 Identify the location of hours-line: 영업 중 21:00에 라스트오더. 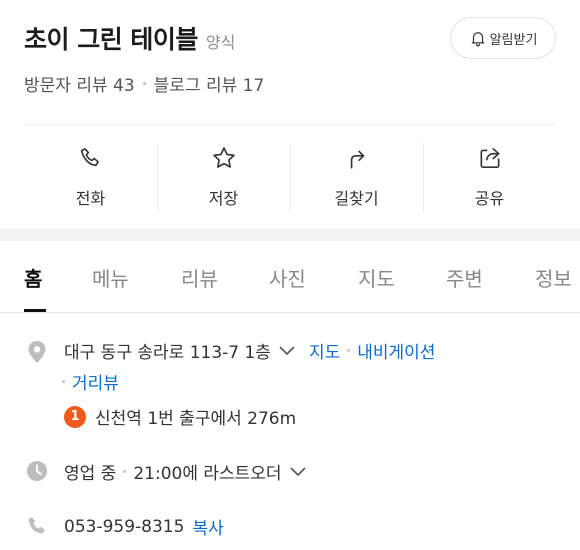
(185, 471).